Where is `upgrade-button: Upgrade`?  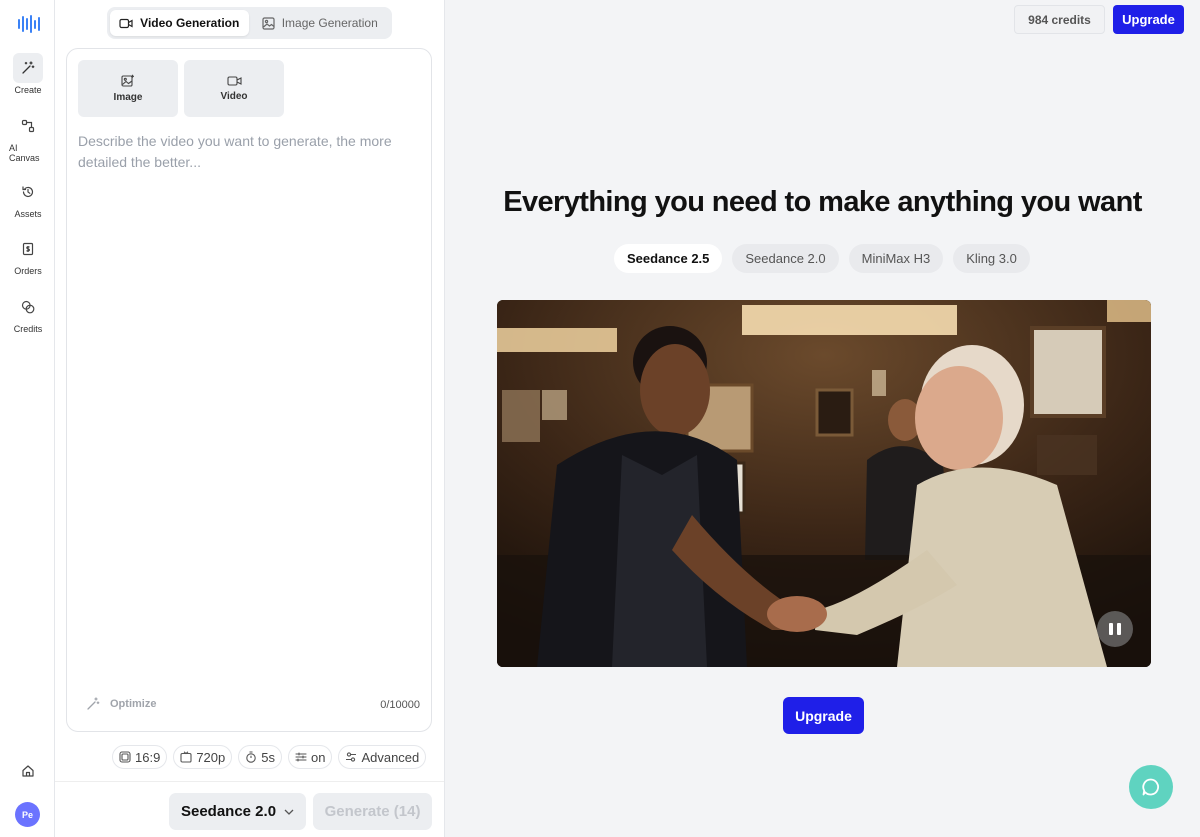
upgrade-button: Upgrade is located at coordinates (823, 715).